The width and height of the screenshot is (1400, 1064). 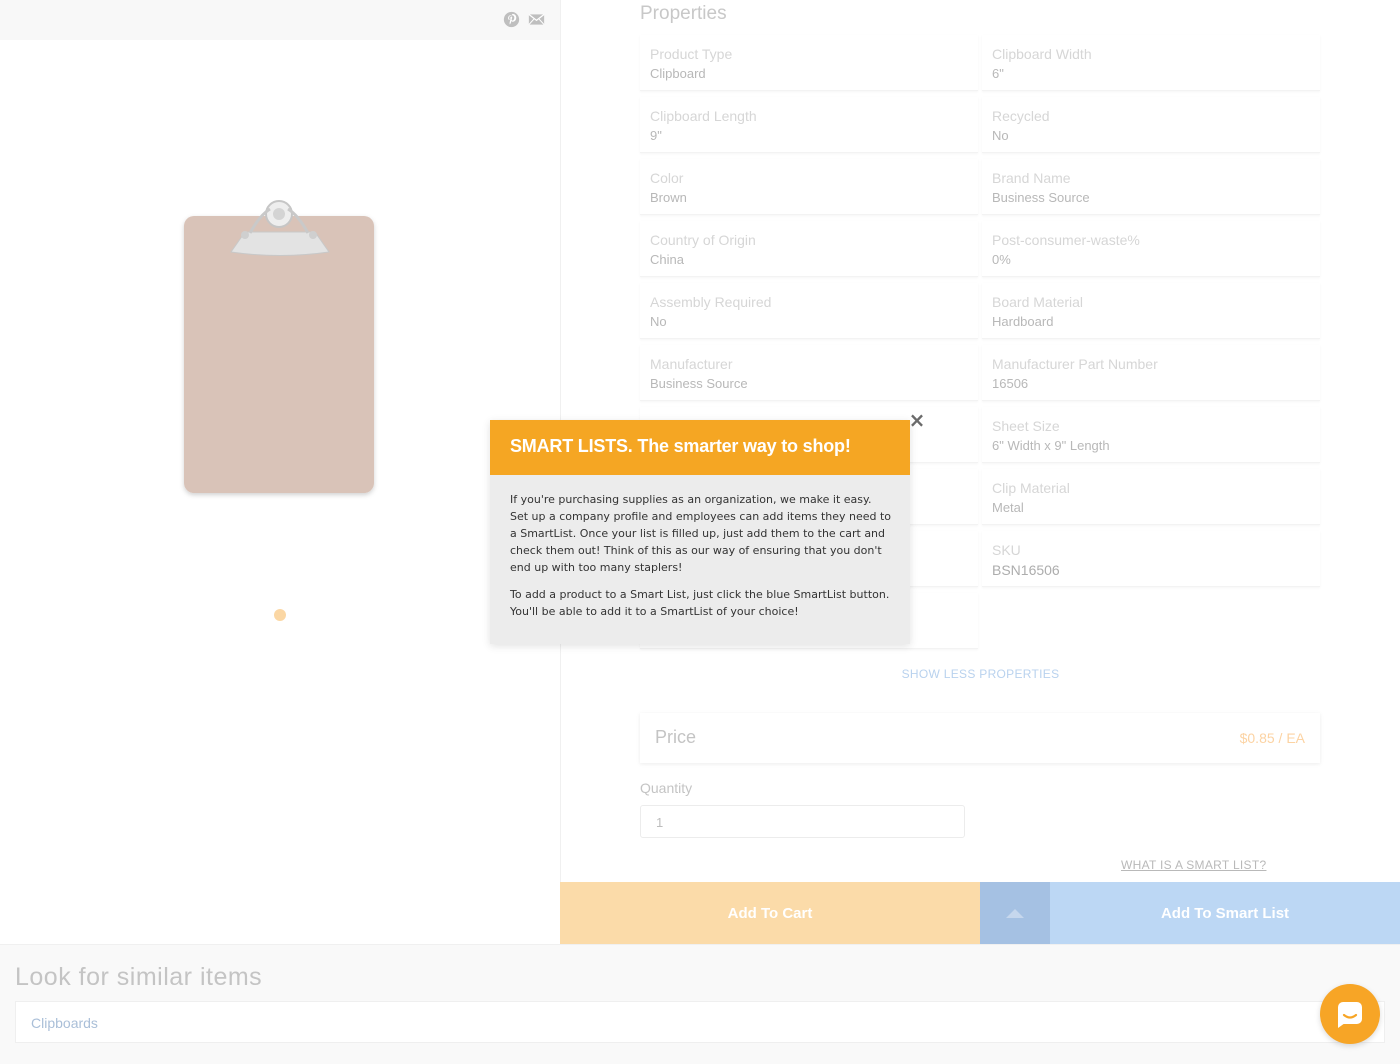 I want to click on property-value: 16506, so click(x=1010, y=383).